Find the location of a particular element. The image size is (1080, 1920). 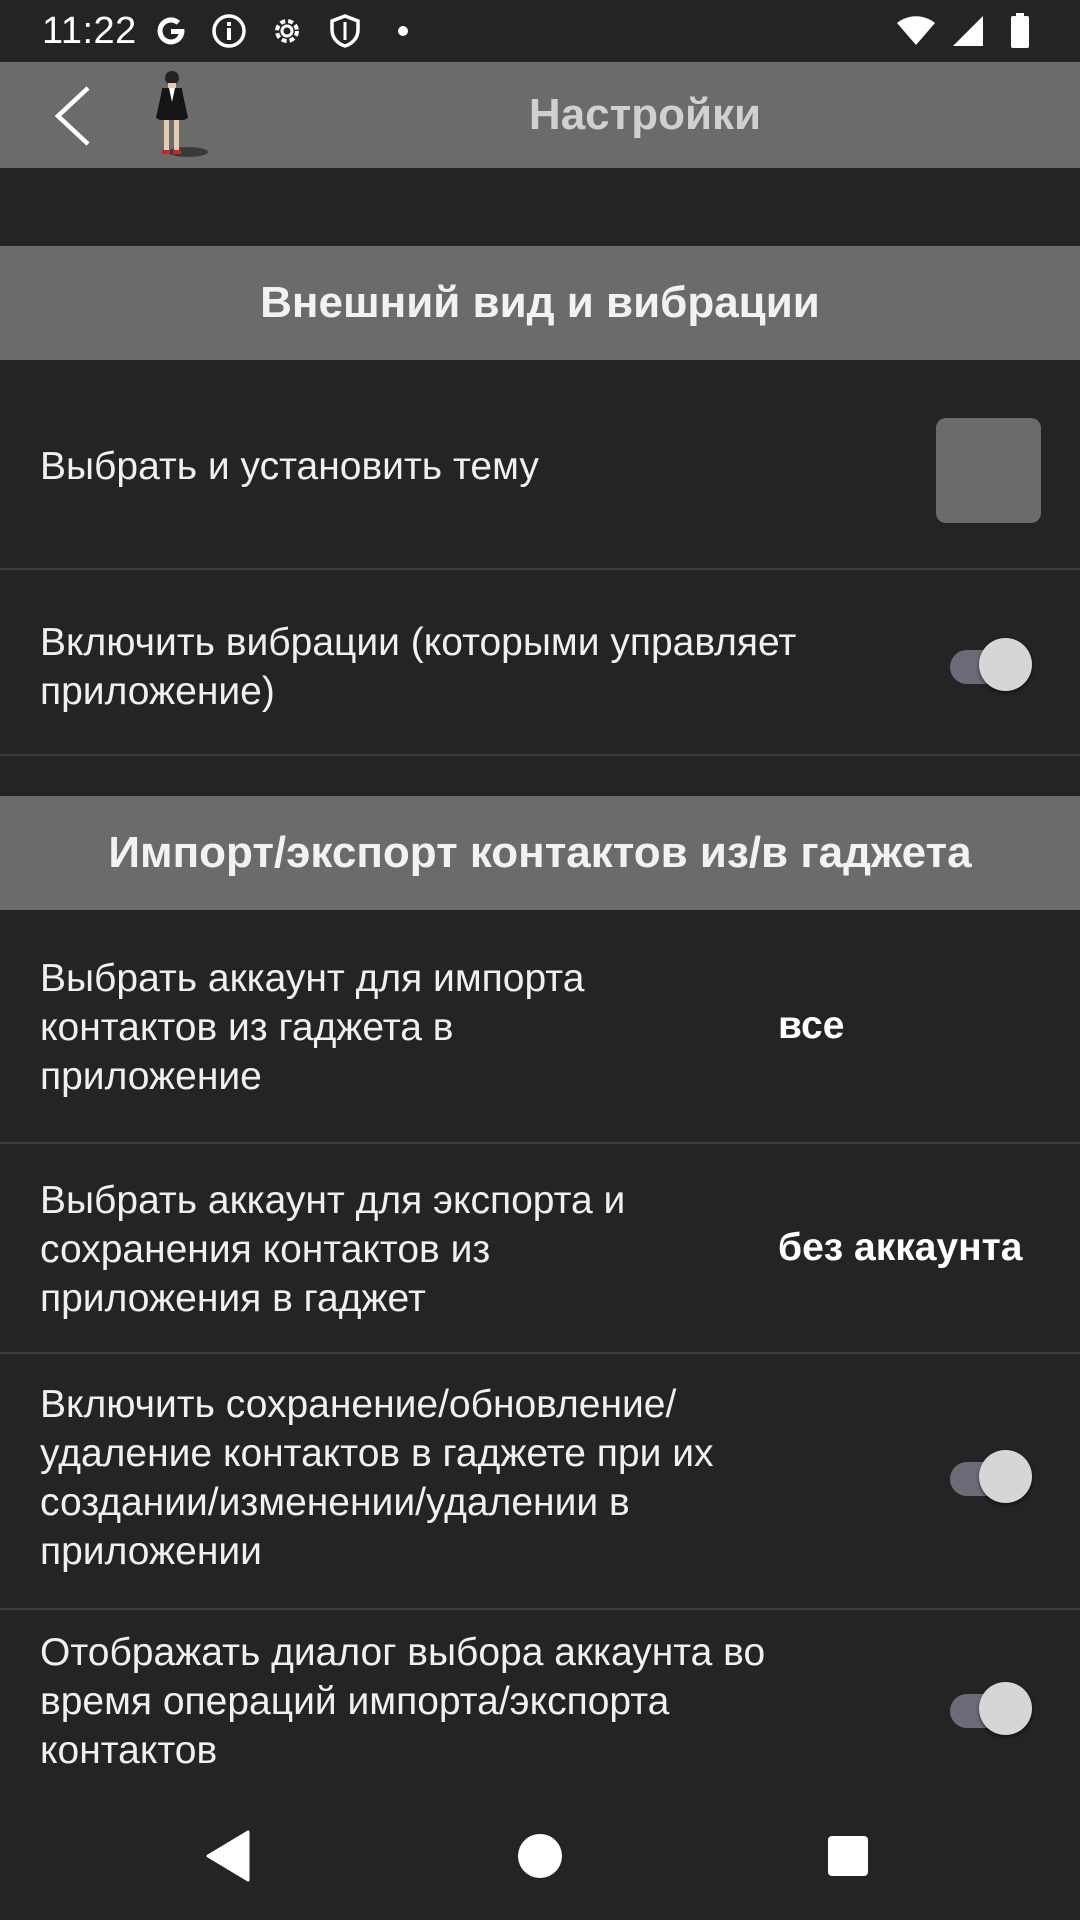

section-header-appearance: Внешний вид и вибрации is located at coordinates (540, 303).